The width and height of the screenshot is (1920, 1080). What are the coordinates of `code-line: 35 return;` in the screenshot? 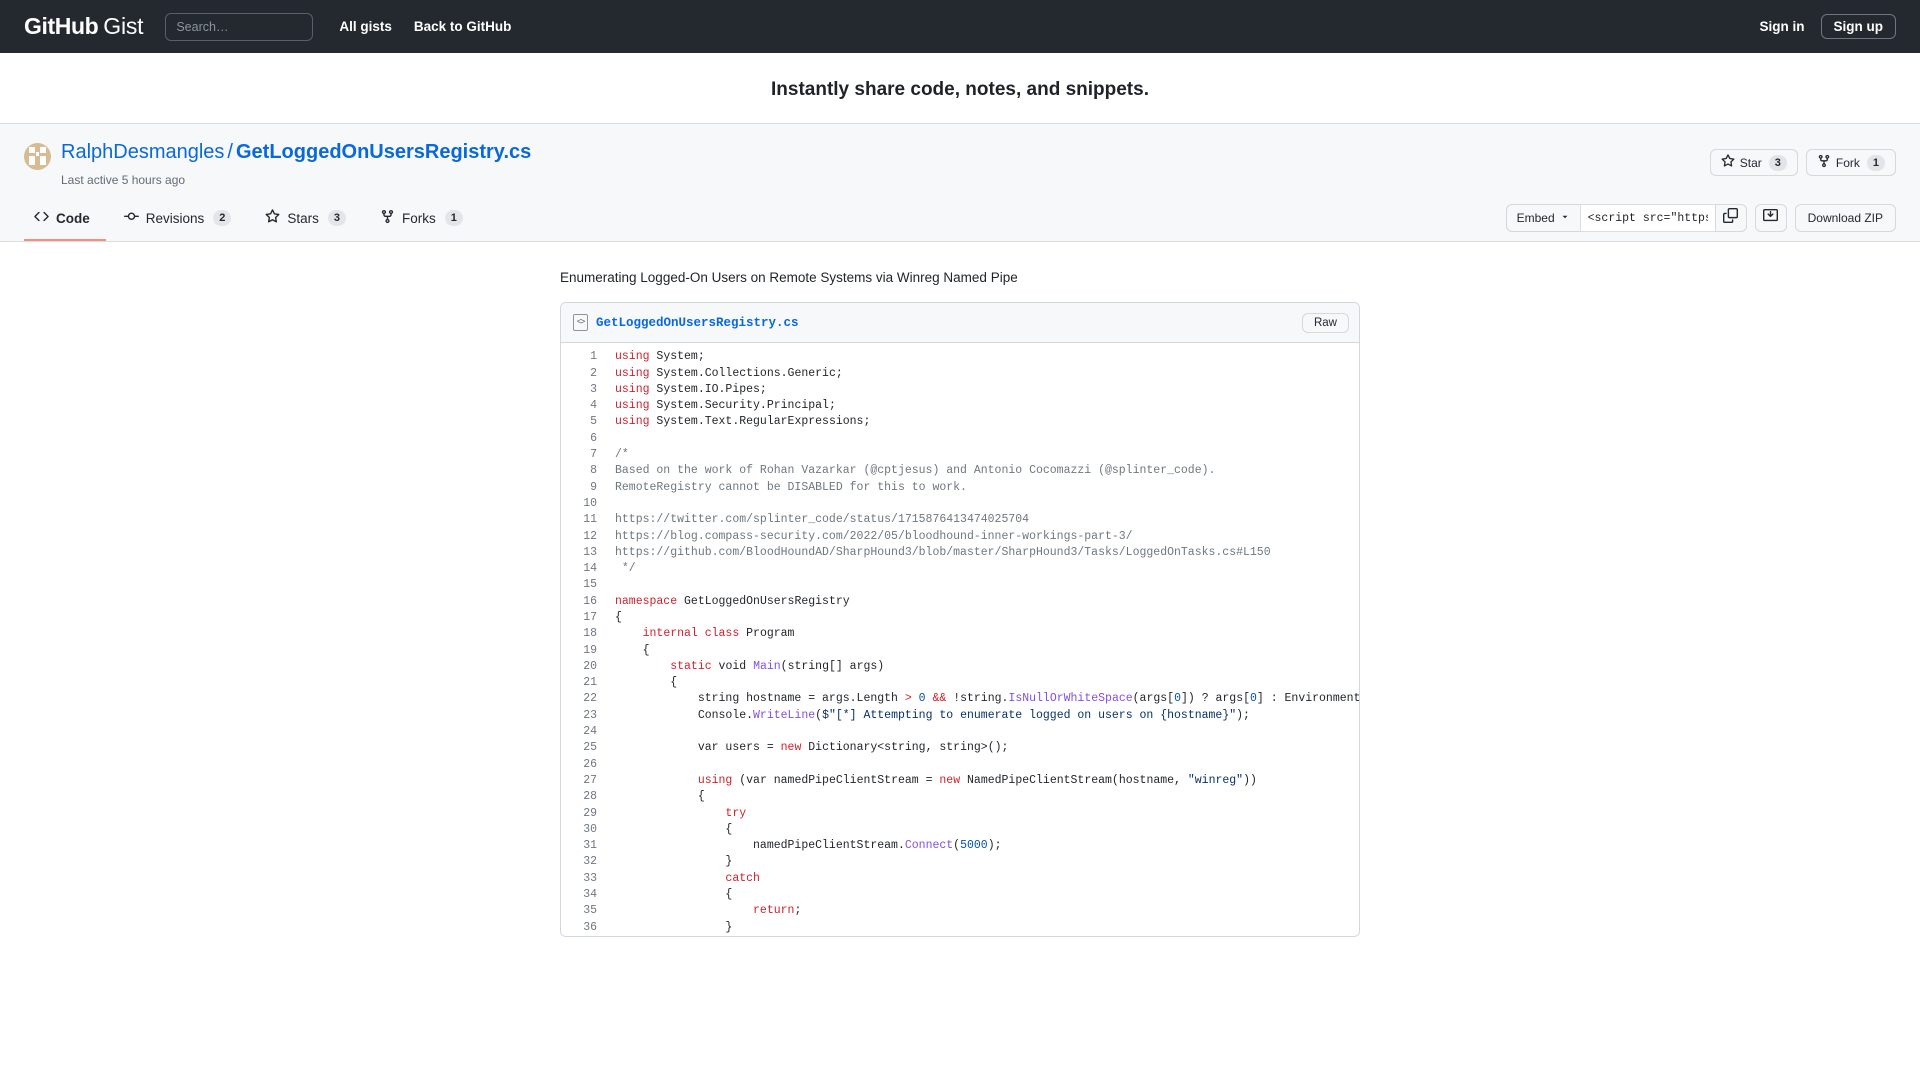 It's located at (960, 911).